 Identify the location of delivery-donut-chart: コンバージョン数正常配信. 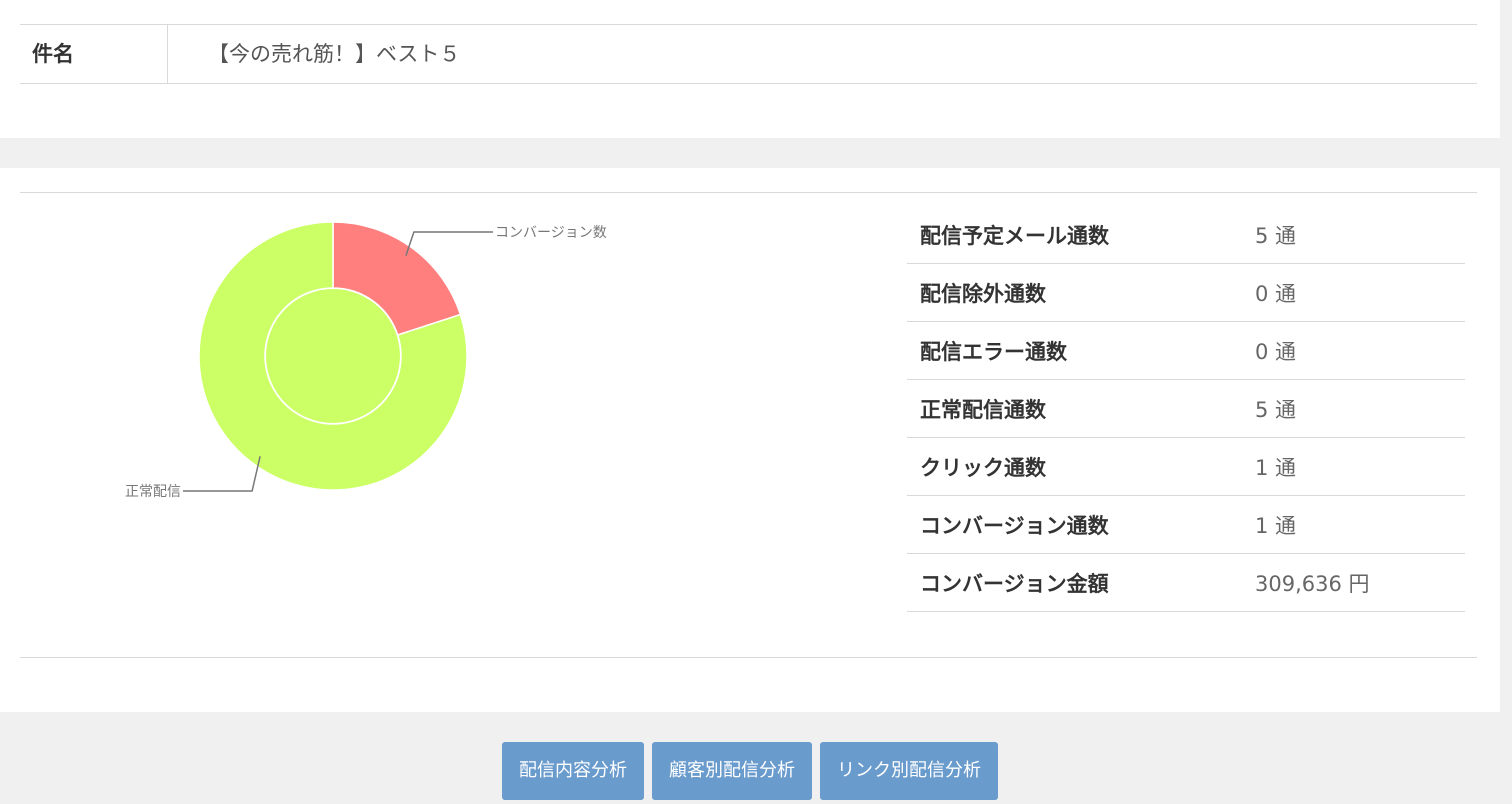
(366, 360).